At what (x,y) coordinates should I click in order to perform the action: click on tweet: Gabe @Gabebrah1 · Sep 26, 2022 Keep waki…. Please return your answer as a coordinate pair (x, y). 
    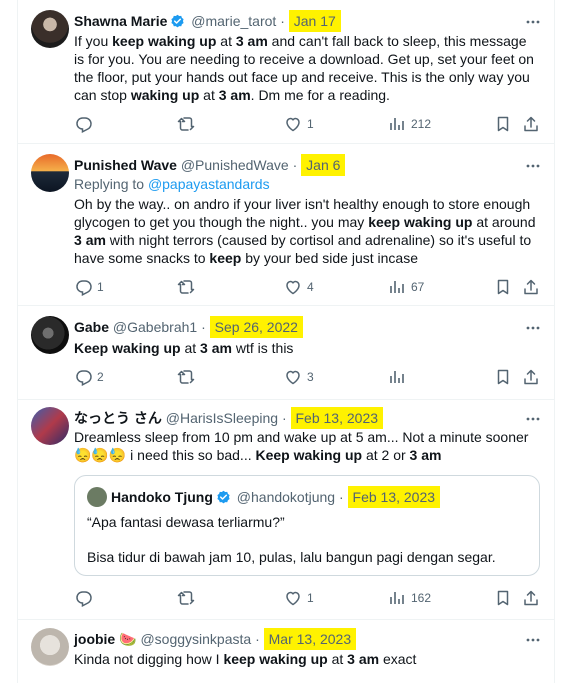
    Looking at the image, I should click on (286, 353).